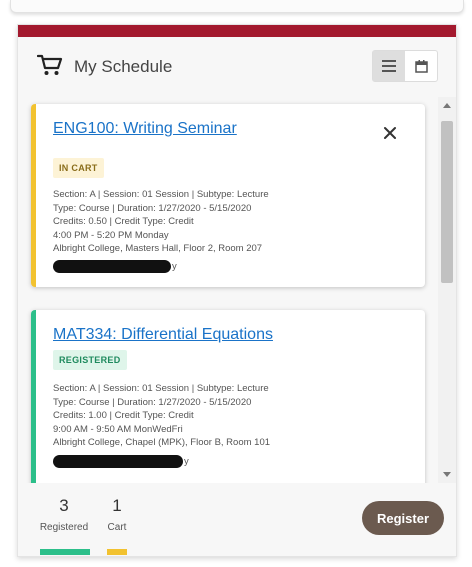 The height and width of the screenshot is (567, 472). Describe the element at coordinates (78, 168) in the screenshot. I see `status-badge: IN CART` at that location.